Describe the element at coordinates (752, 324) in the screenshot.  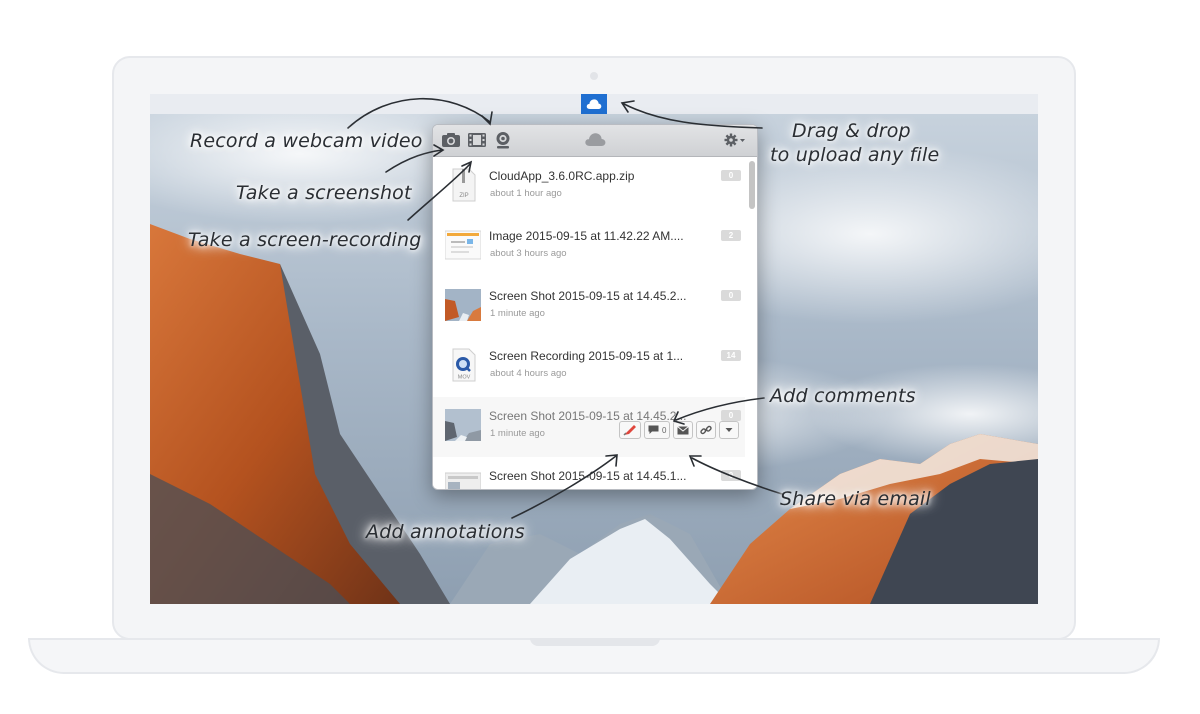
I see `scrollbar` at that location.